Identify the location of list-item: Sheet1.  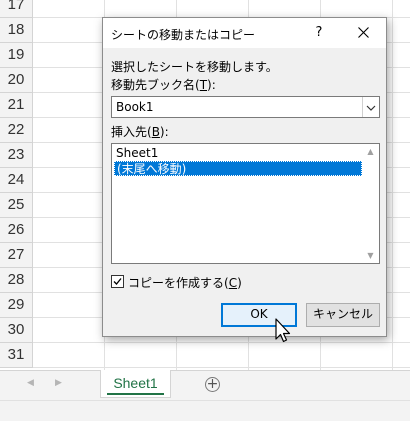
(238, 153).